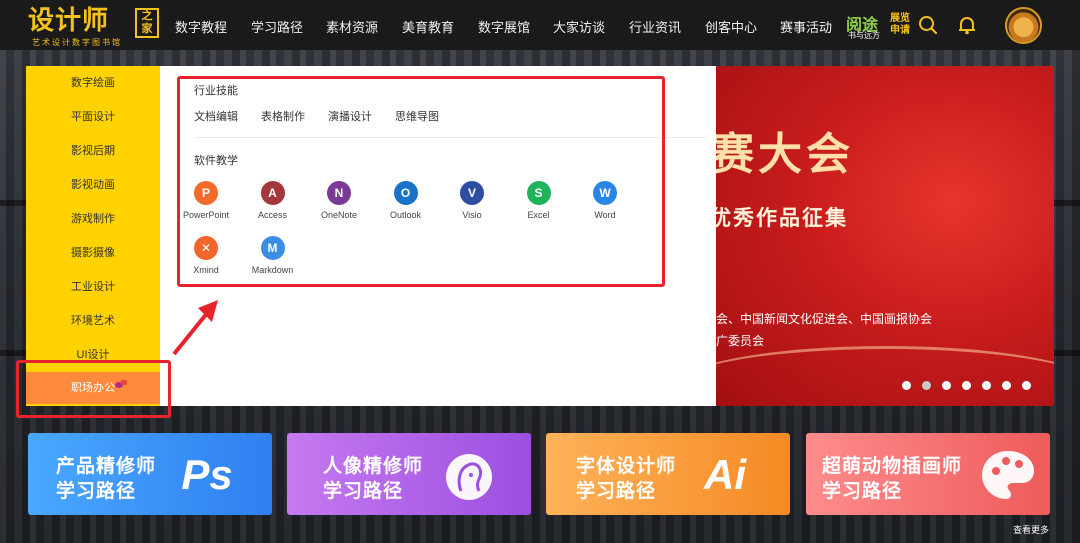  I want to click on portrait-face-icon, so click(469, 477).